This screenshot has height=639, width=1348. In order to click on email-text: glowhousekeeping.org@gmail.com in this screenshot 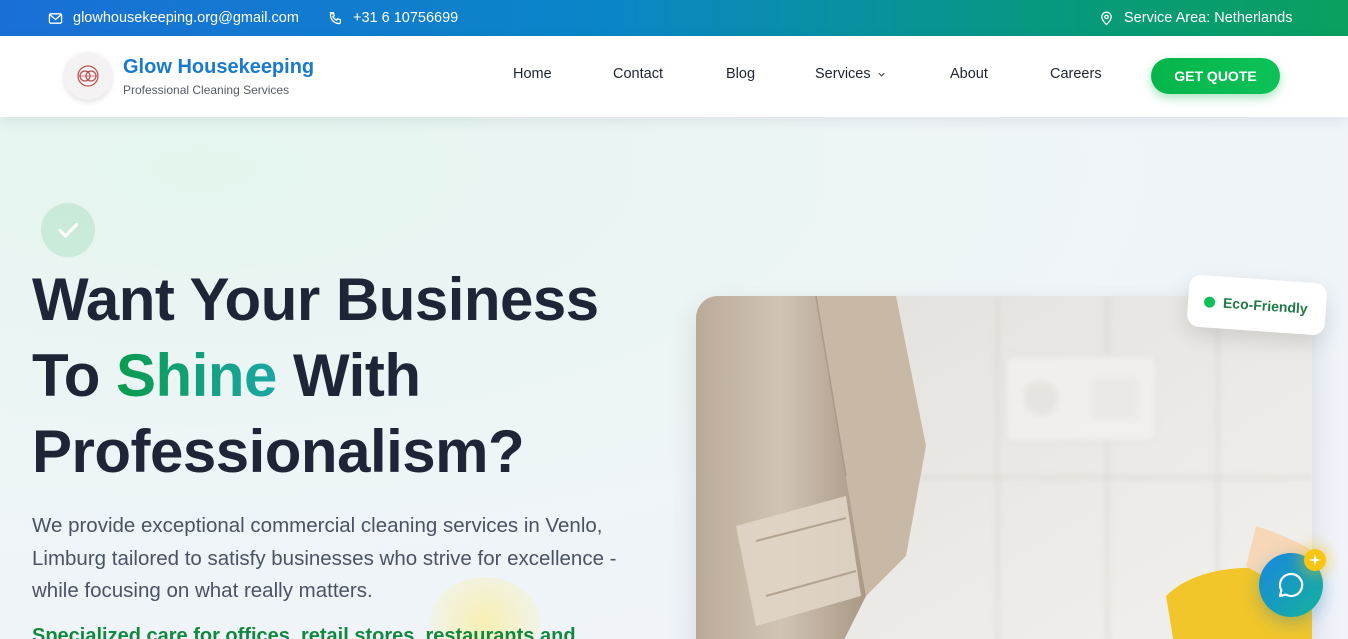, I will do `click(186, 18)`.